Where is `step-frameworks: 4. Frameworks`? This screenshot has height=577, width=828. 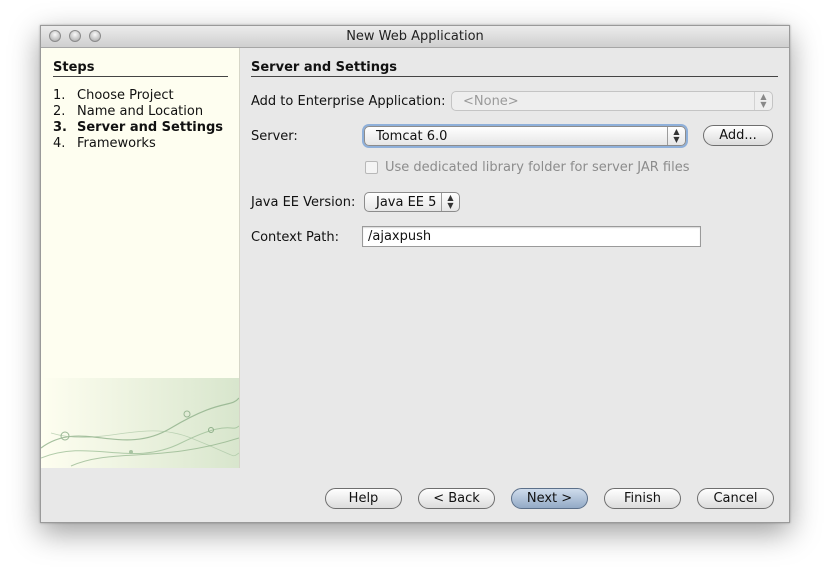
step-frameworks: 4. Frameworks is located at coordinates (104, 143).